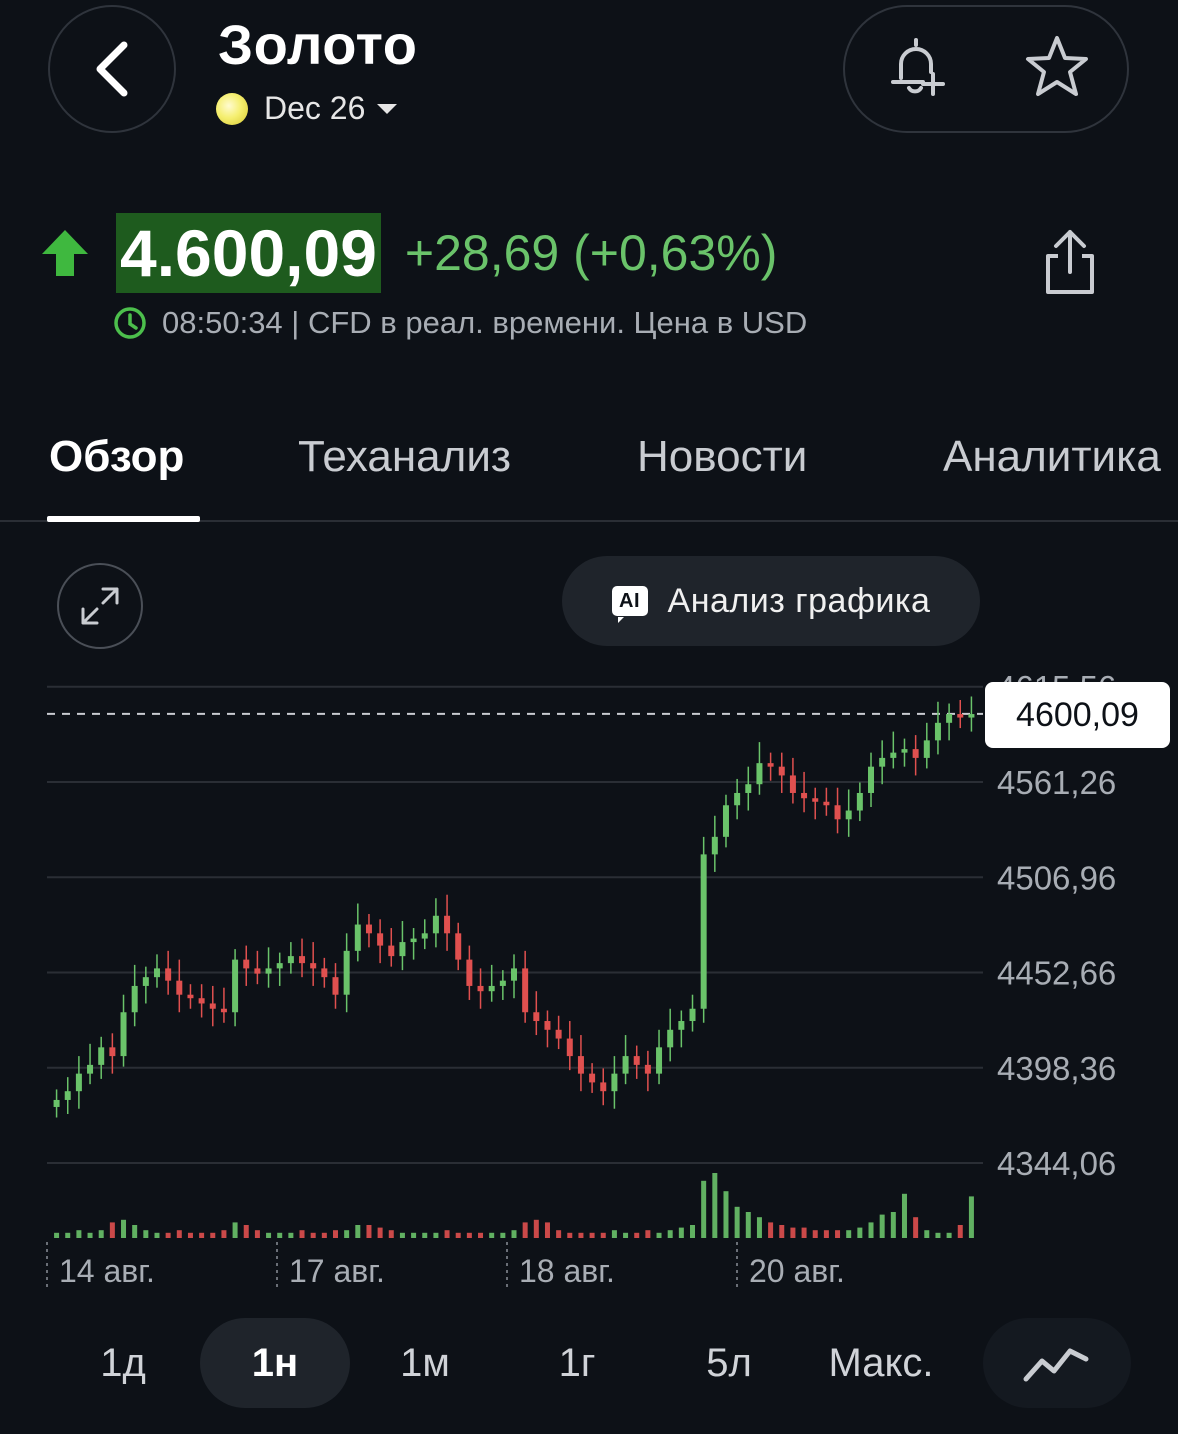 Image resolution: width=1178 pixels, height=1434 pixels. Describe the element at coordinates (307, 108) in the screenshot. I see `contract-selector: Dec 26` at that location.